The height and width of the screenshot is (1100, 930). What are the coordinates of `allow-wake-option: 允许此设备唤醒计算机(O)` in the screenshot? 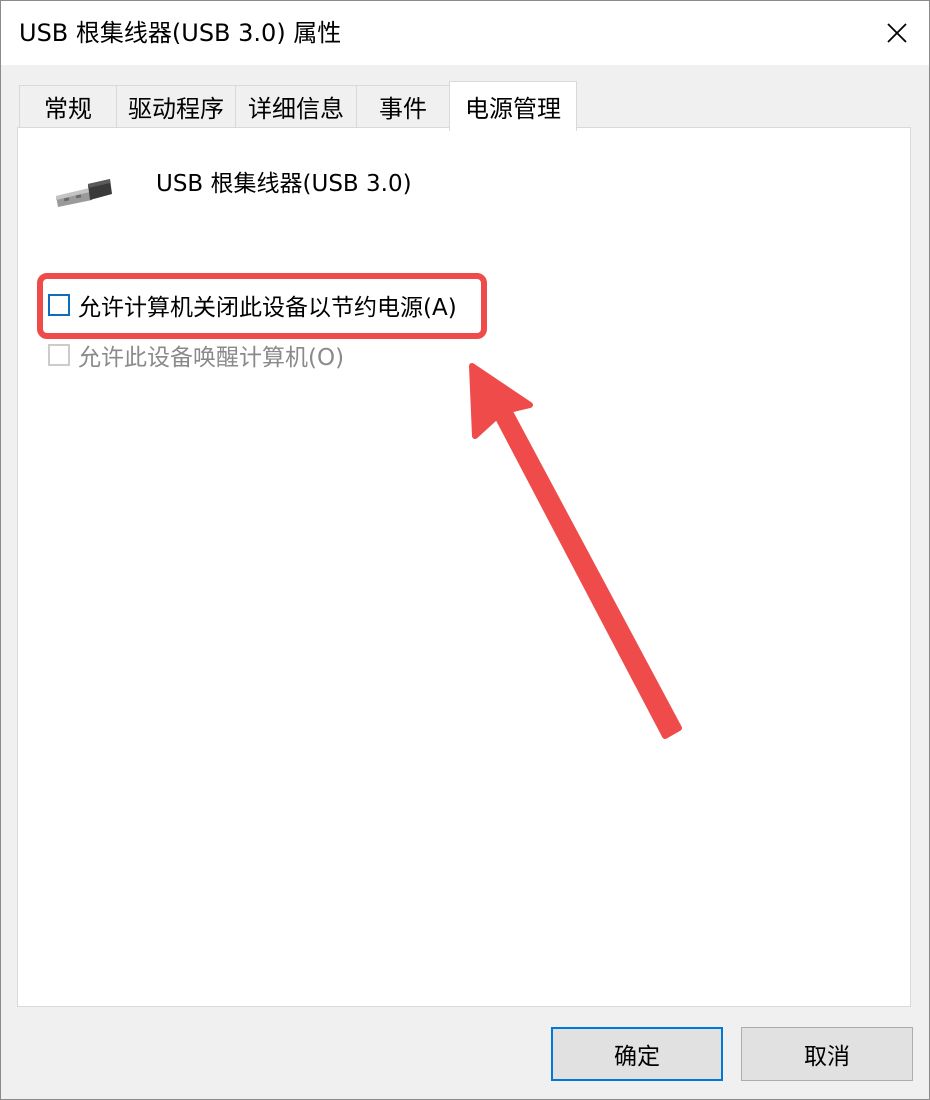 It's located at (196, 355).